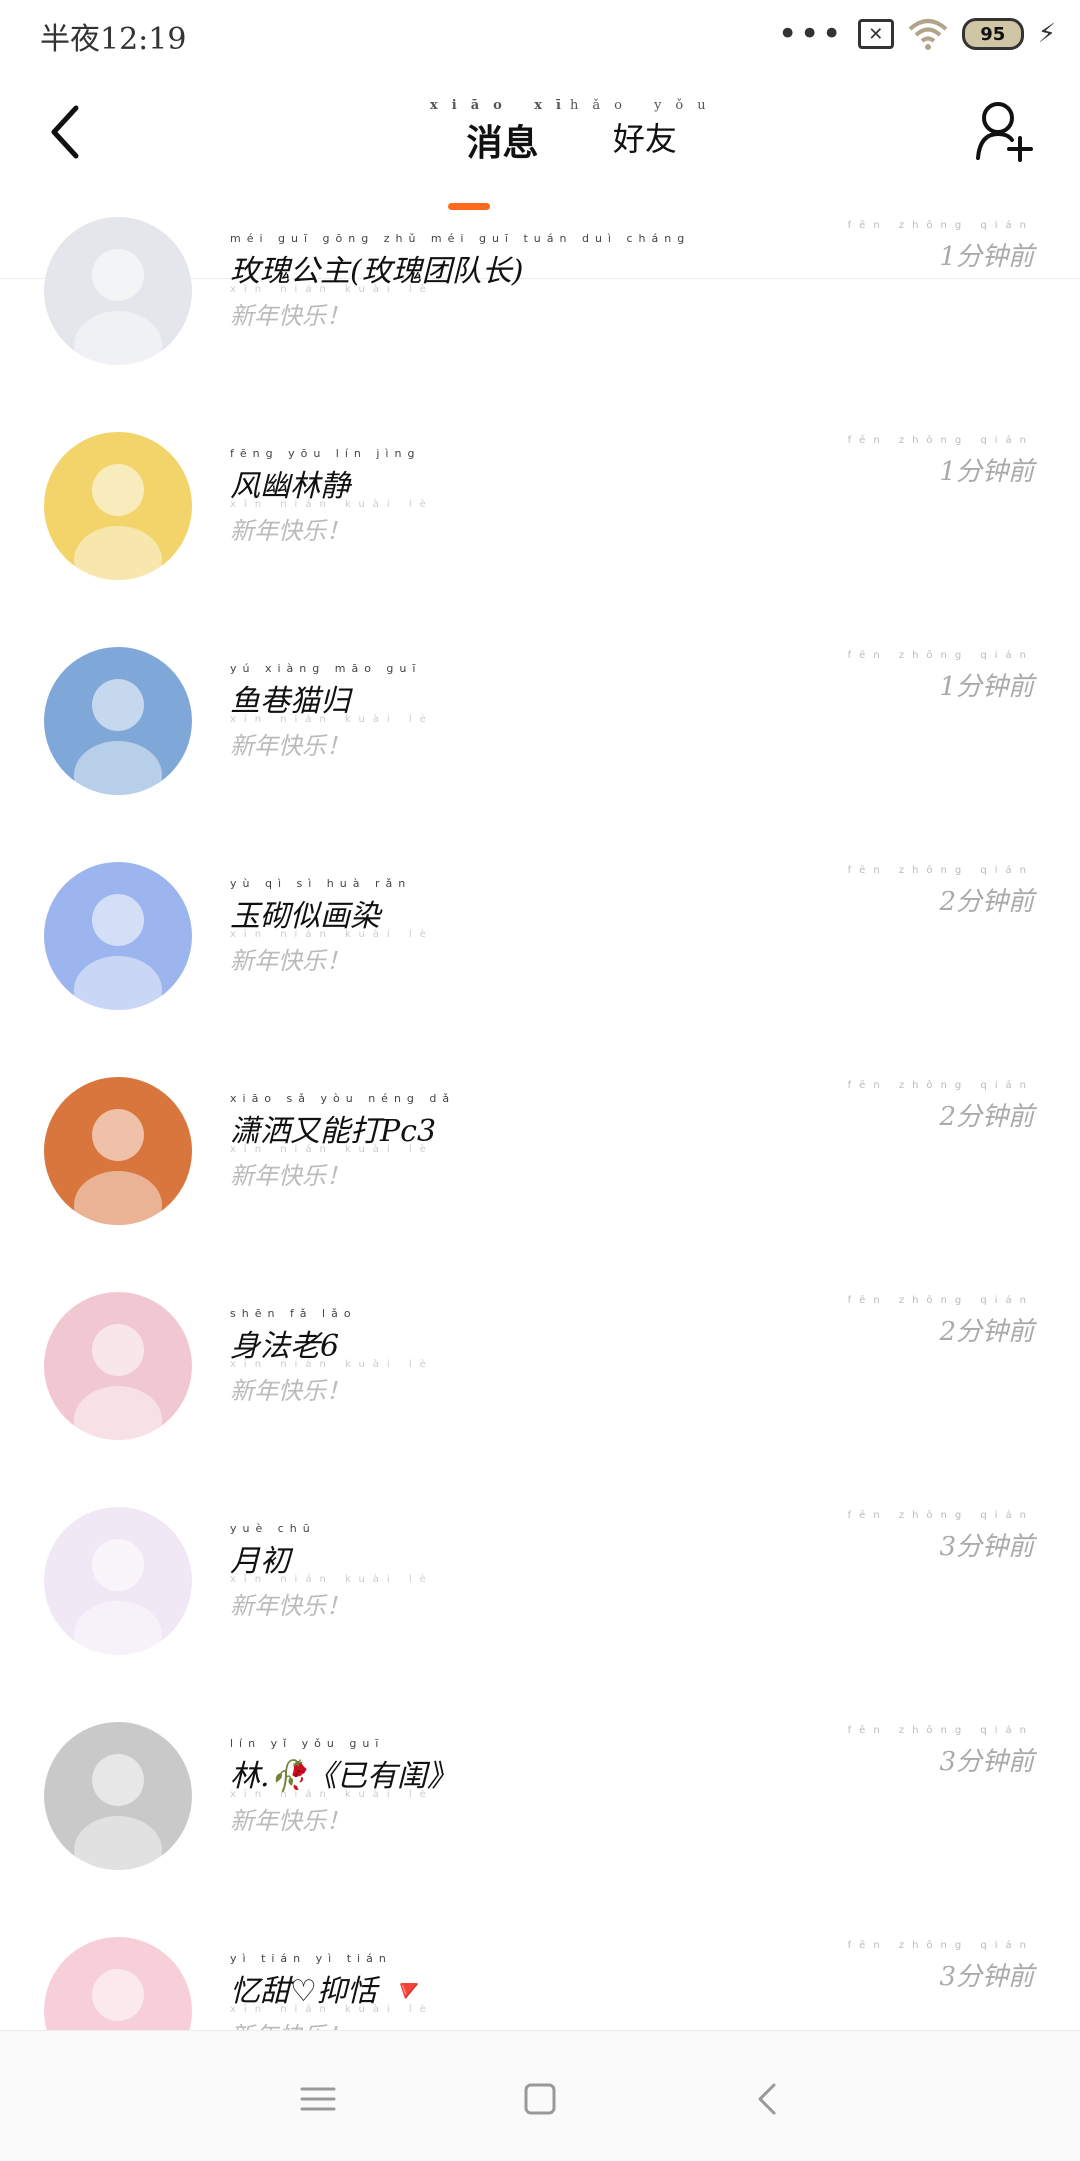 The height and width of the screenshot is (2161, 1080). Describe the element at coordinates (307, 1743) in the screenshot. I see `contact-name-pinyin: lín yǐ yǒu guī` at that location.